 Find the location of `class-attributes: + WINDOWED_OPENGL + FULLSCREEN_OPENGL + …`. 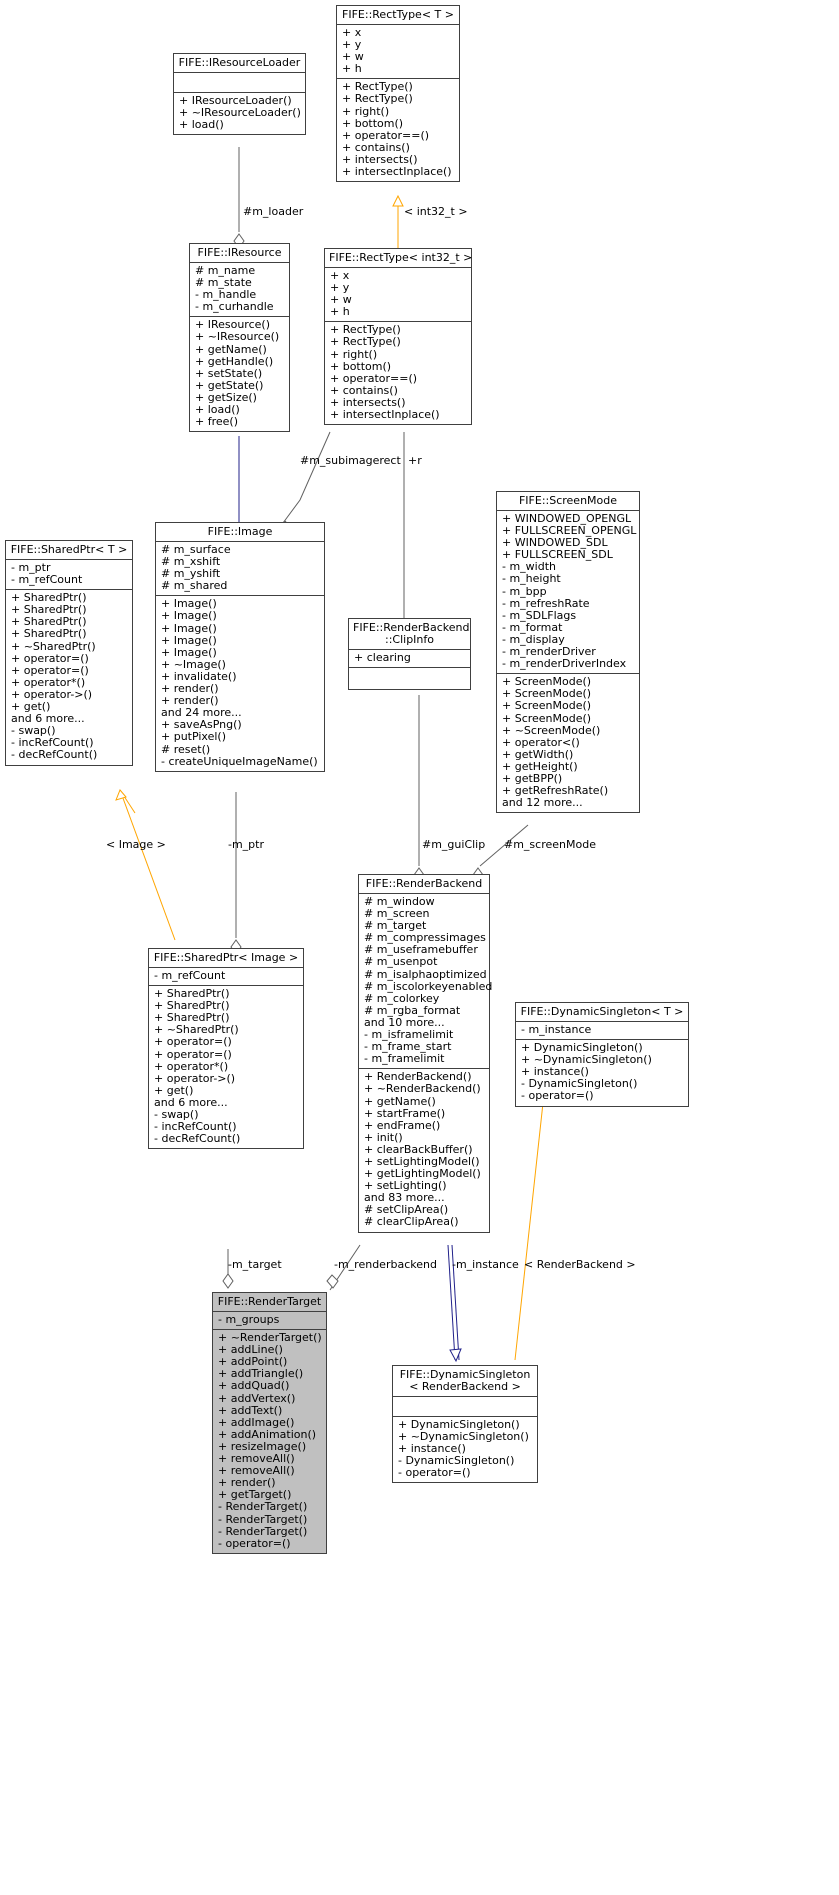

class-attributes: + WINDOWED_OPENGL + FULLSCREEN_OPENGL + … is located at coordinates (568, 593).